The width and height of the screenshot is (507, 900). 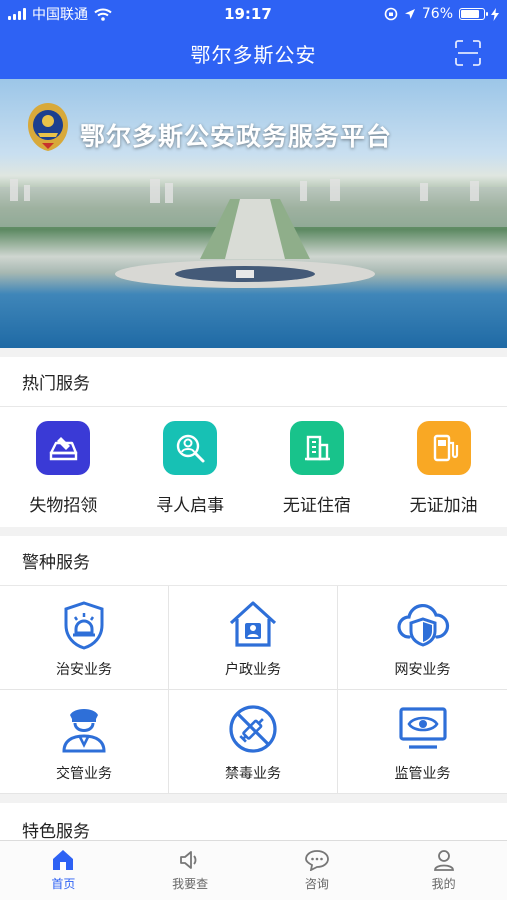 What do you see at coordinates (316, 860) in the screenshot?
I see `chat-icon` at bounding box center [316, 860].